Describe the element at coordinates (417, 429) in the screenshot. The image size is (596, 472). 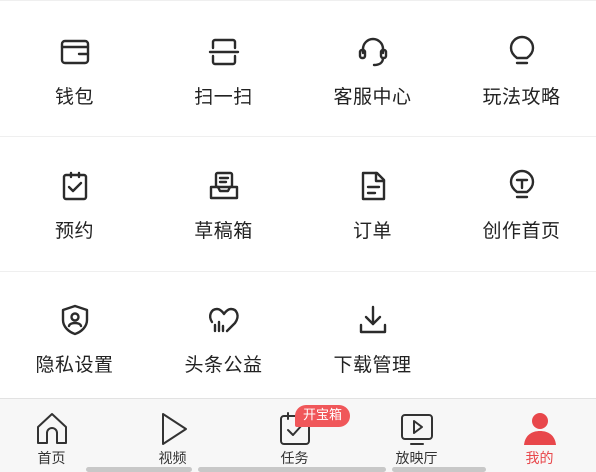
I see `screen-play-icon` at that location.